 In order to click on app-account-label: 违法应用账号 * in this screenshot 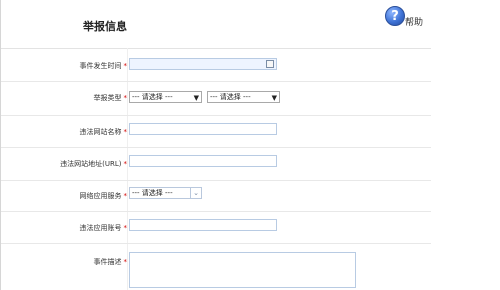, I will do `click(104, 228)`.